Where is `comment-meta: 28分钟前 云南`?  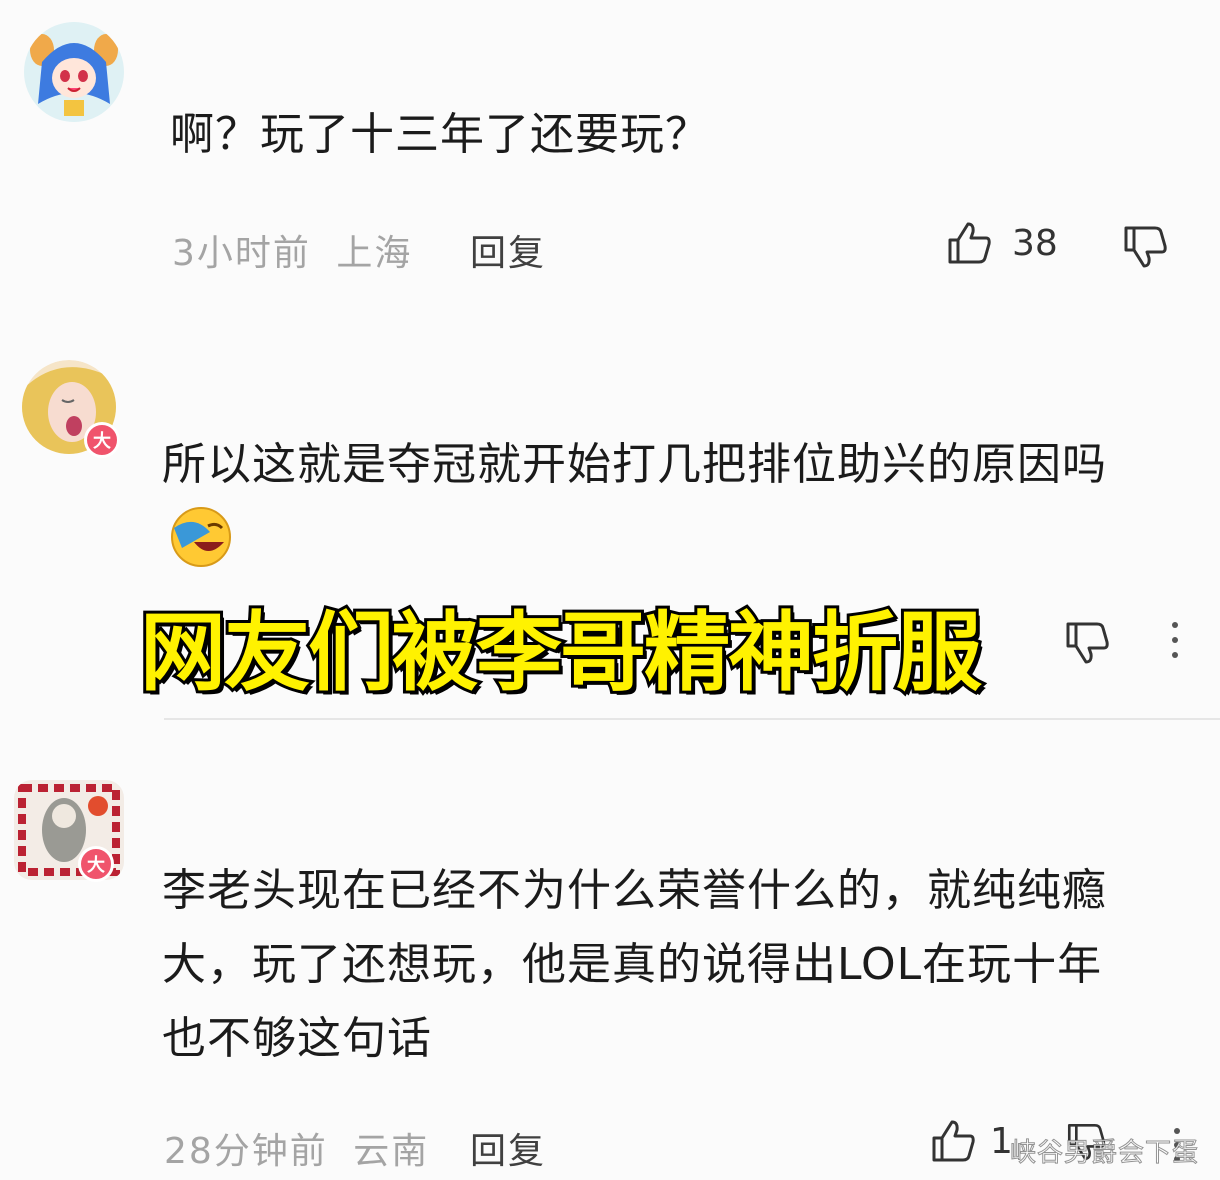 comment-meta: 28分钟前 云南 is located at coordinates (296, 1148).